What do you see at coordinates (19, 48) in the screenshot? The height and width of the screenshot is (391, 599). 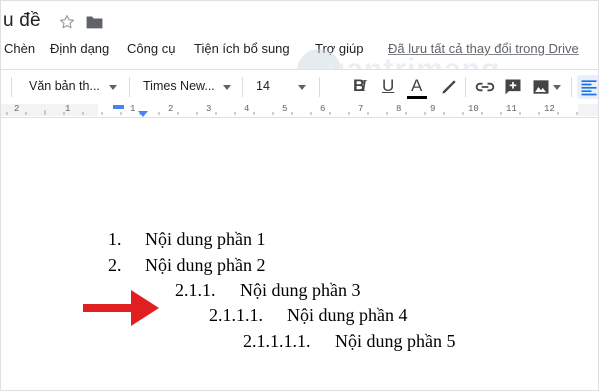 I see `menu-insert: Chèn` at bounding box center [19, 48].